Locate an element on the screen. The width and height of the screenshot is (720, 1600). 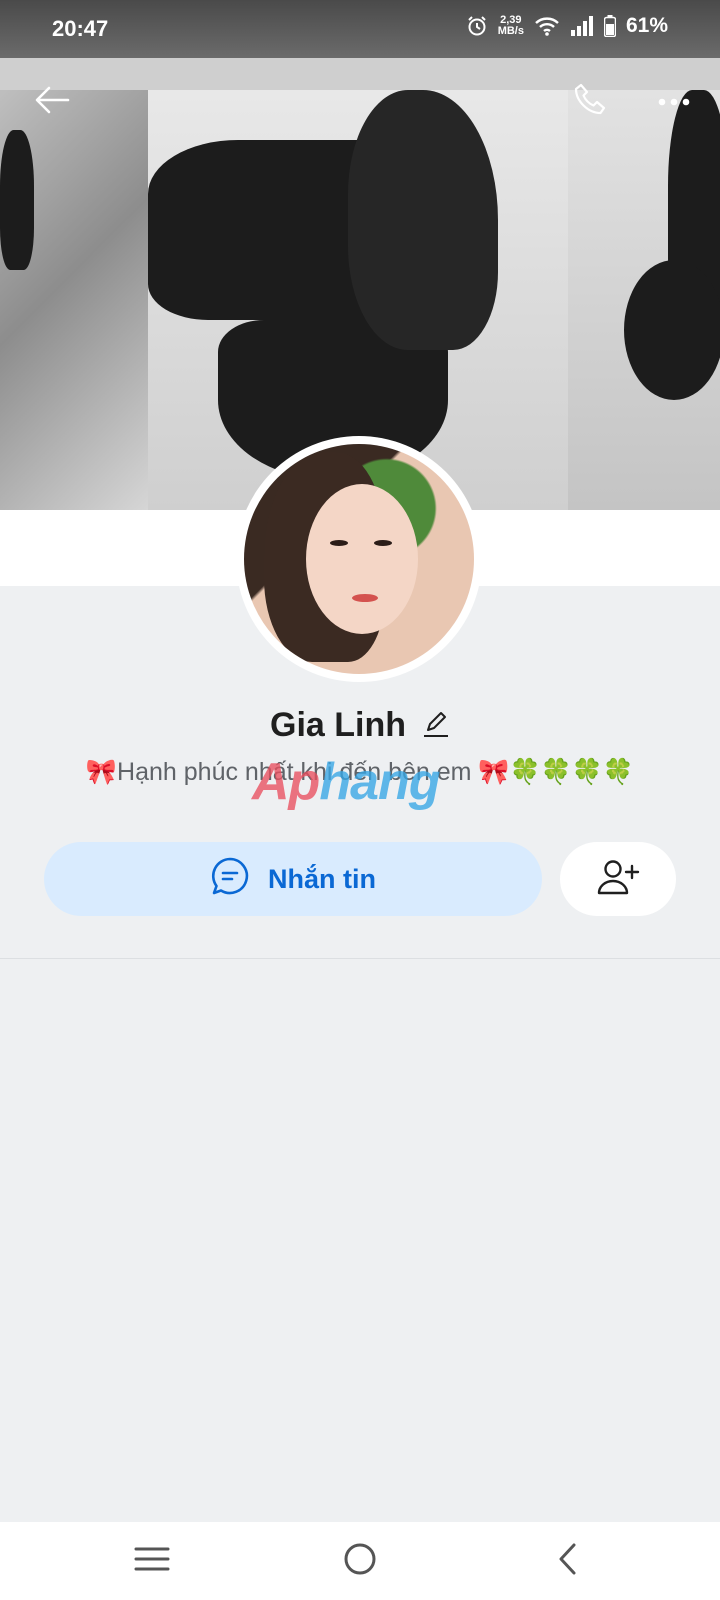
edit-name-button is located at coordinates (436, 725).